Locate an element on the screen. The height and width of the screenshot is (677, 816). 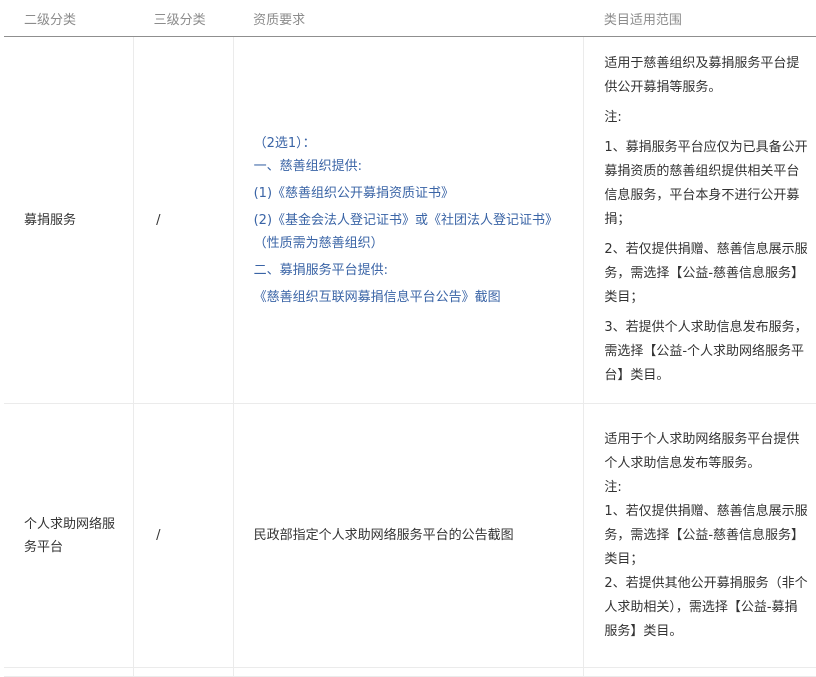
qualification-line: (1)《慈善组织公开募捐资质证书》 is located at coordinates (354, 193).